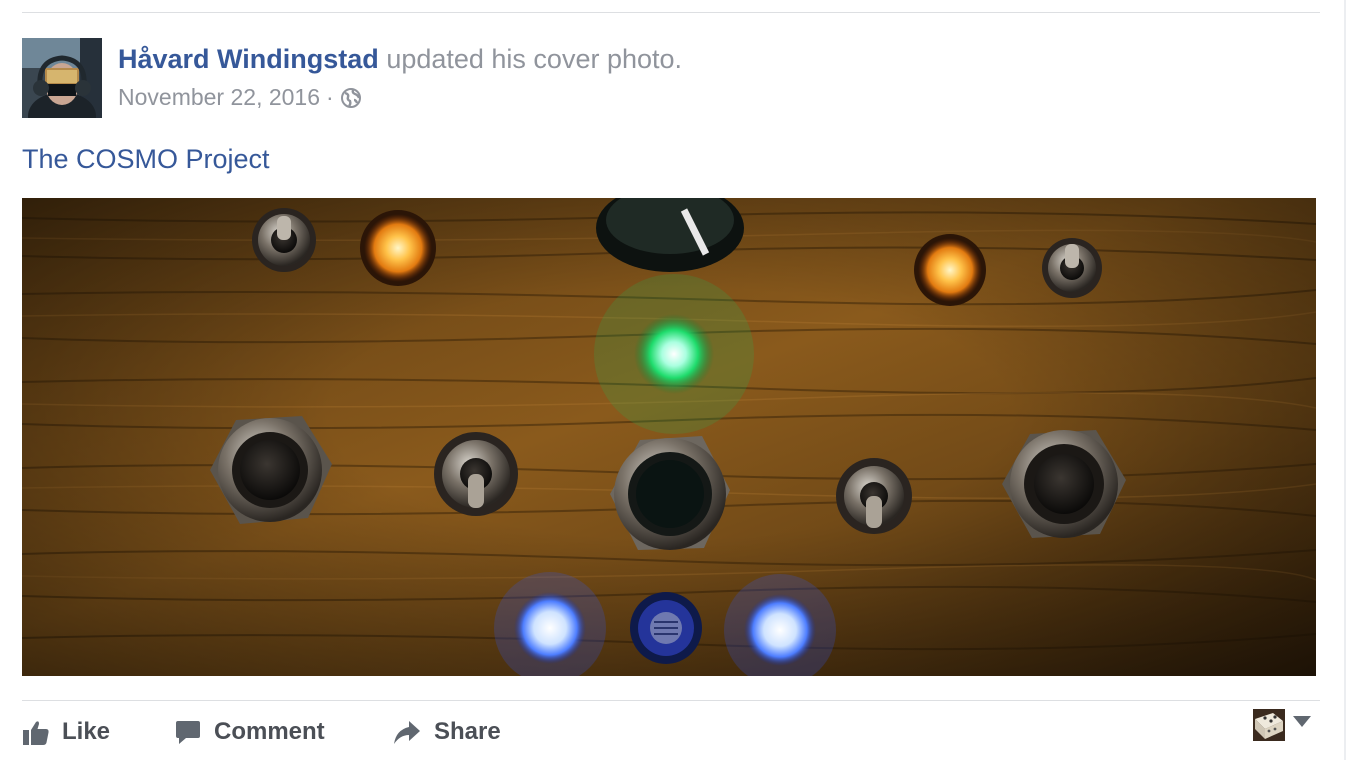 This screenshot has width=1346, height=760. Describe the element at coordinates (351, 98) in the screenshot. I see `globe-icon` at that location.